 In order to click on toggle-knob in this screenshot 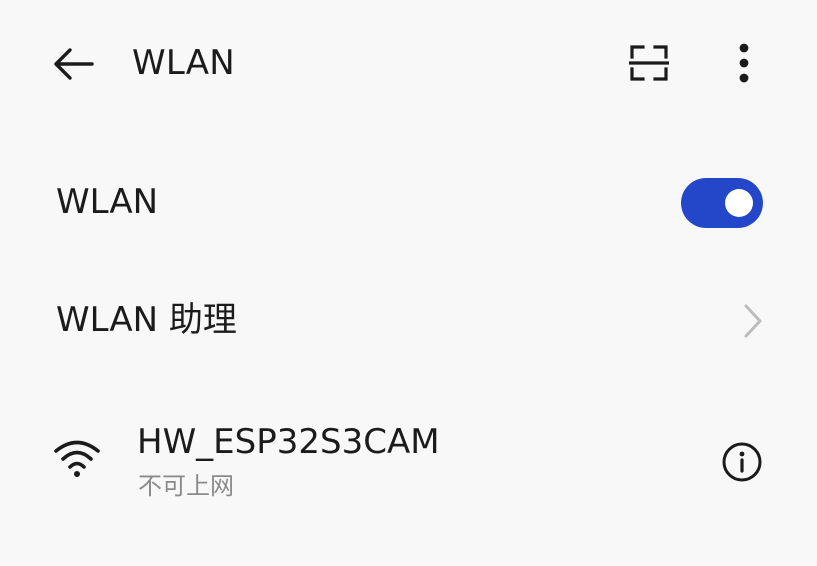, I will do `click(739, 203)`.